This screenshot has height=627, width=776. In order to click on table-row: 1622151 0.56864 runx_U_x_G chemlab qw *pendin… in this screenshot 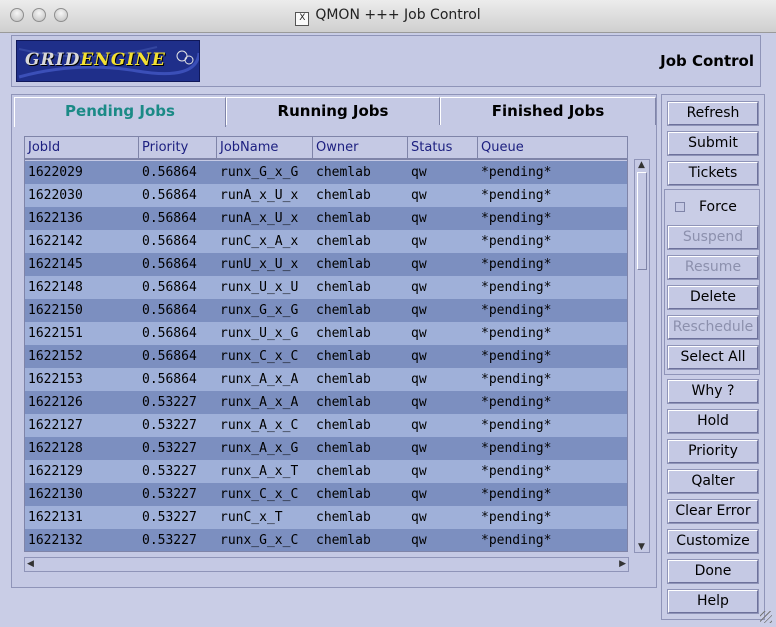, I will do `click(326, 333)`.